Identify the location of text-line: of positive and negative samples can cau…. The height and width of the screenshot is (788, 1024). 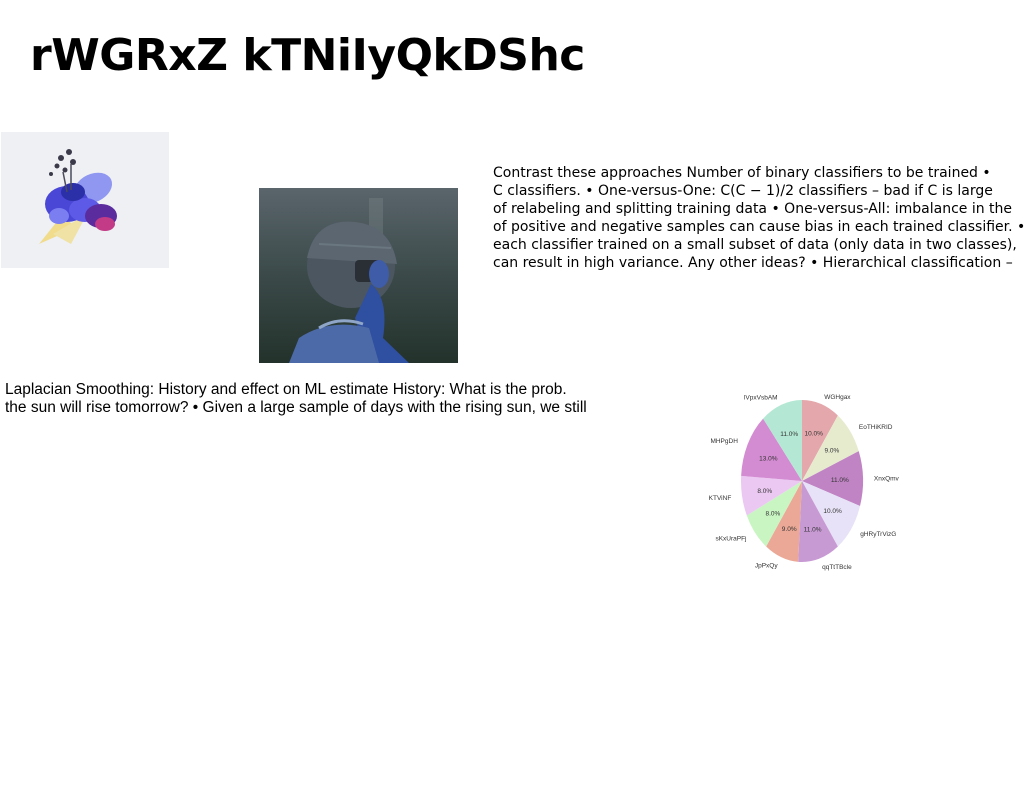
(758, 227).